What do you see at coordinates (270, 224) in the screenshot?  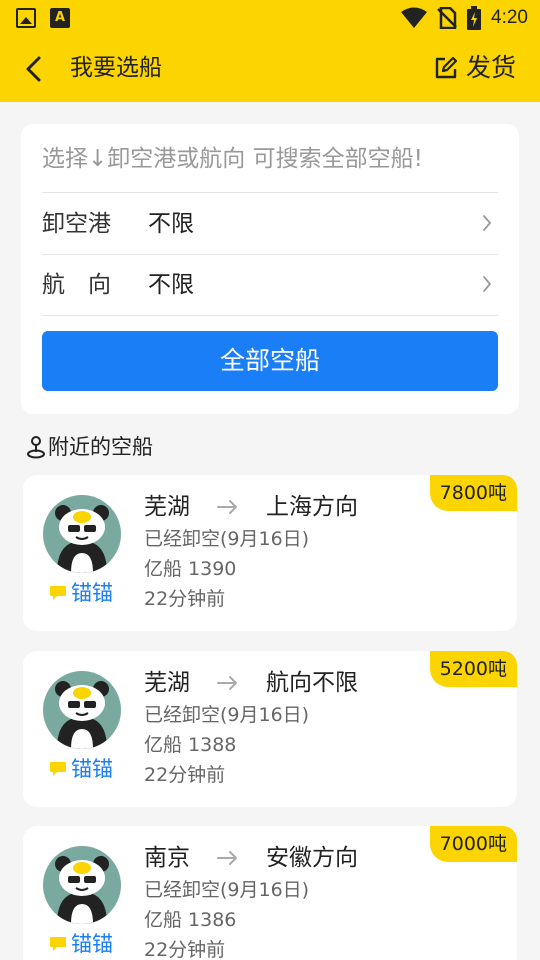 I see `filter-unload-port: 卸空港 不限` at bounding box center [270, 224].